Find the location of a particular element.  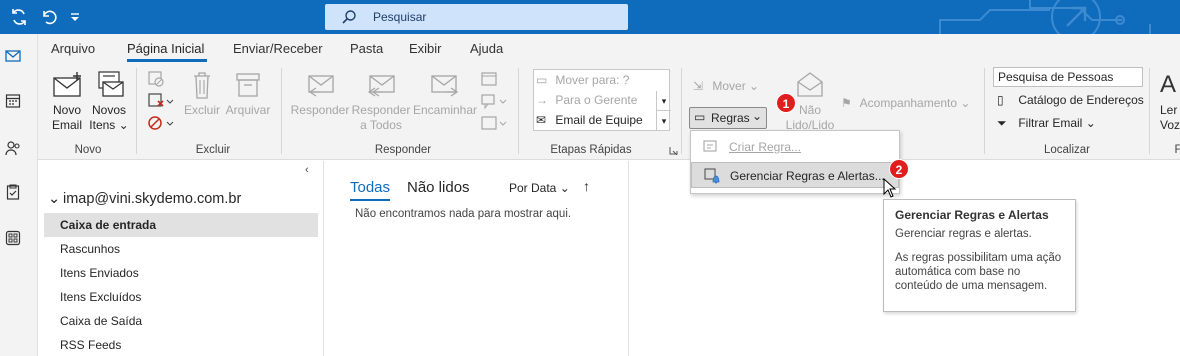

sync-icon is located at coordinates (19, 17).